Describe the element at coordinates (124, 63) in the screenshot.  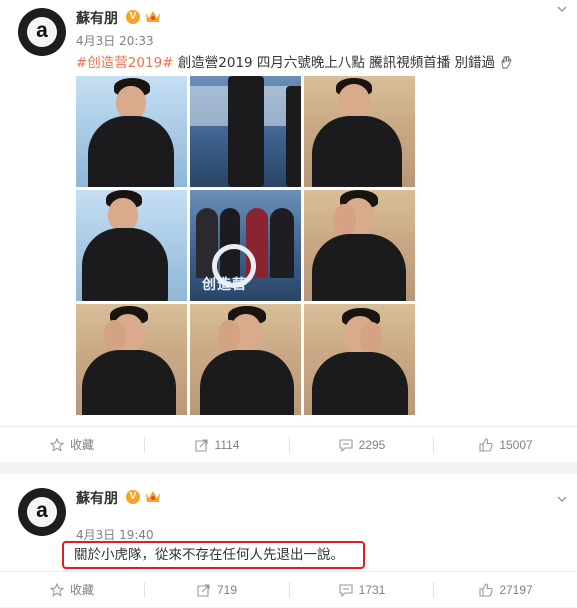
I see `hashtag-link: #创造营2019#` at that location.